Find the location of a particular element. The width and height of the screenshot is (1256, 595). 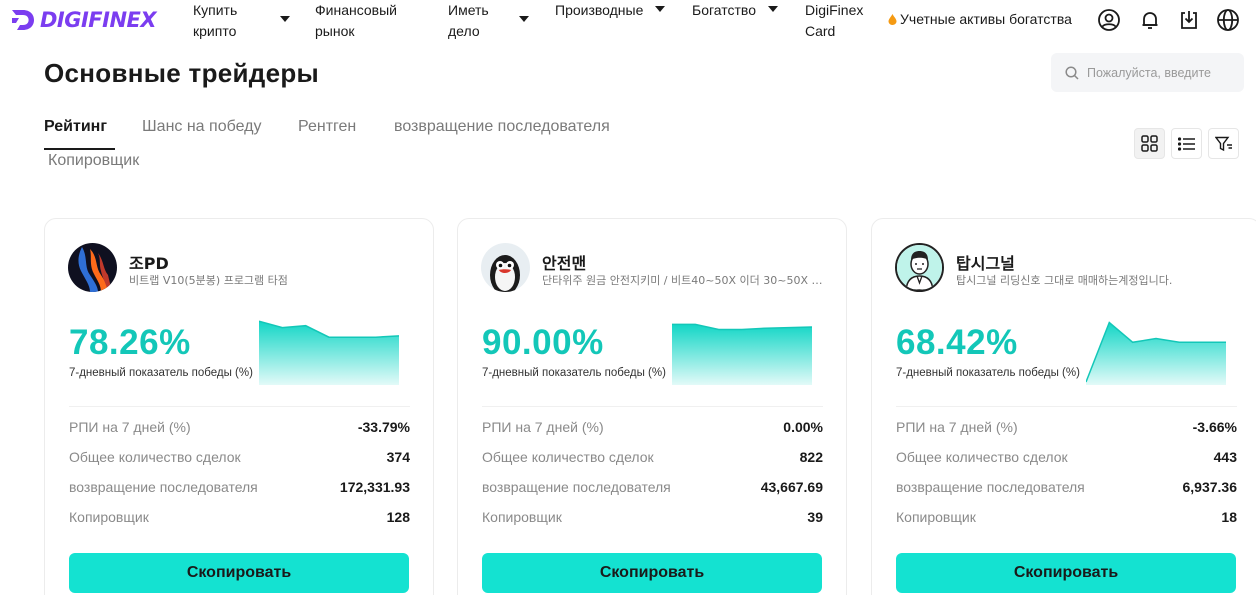

stat-row-trades: Общее количество сделок 822 is located at coordinates (652, 459).